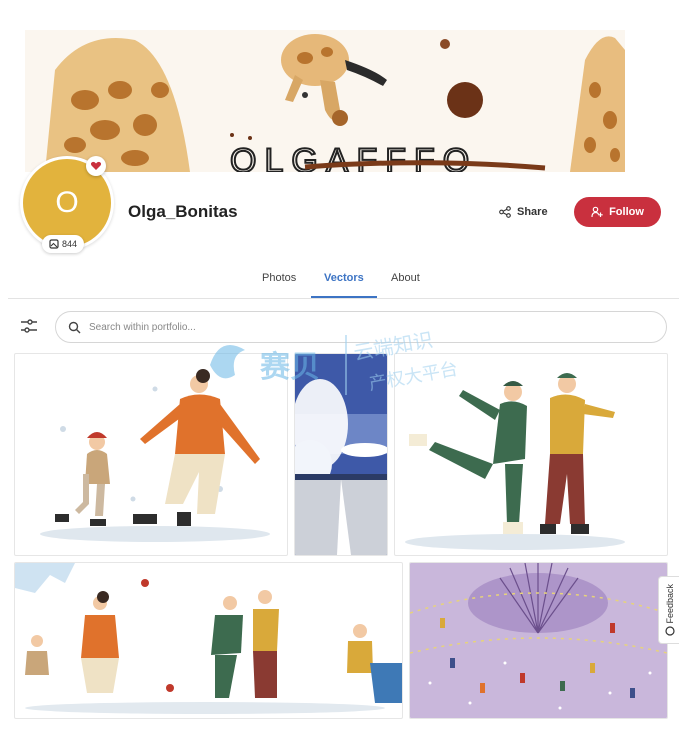 The image size is (679, 732). I want to click on share-label: Share, so click(532, 212).